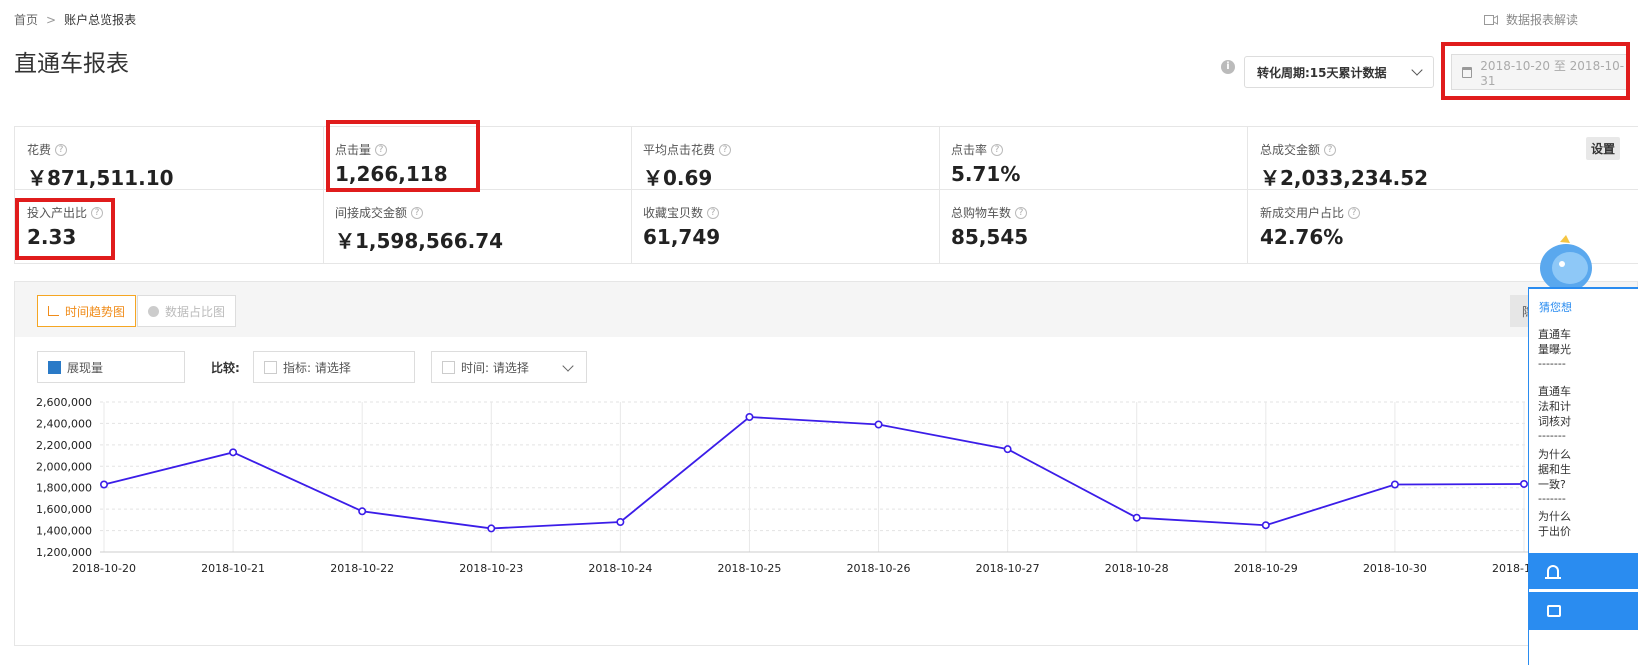 The image size is (1638, 665). Describe the element at coordinates (64, 509) in the screenshot. I see `y-tick-label: 1,600,000` at that location.